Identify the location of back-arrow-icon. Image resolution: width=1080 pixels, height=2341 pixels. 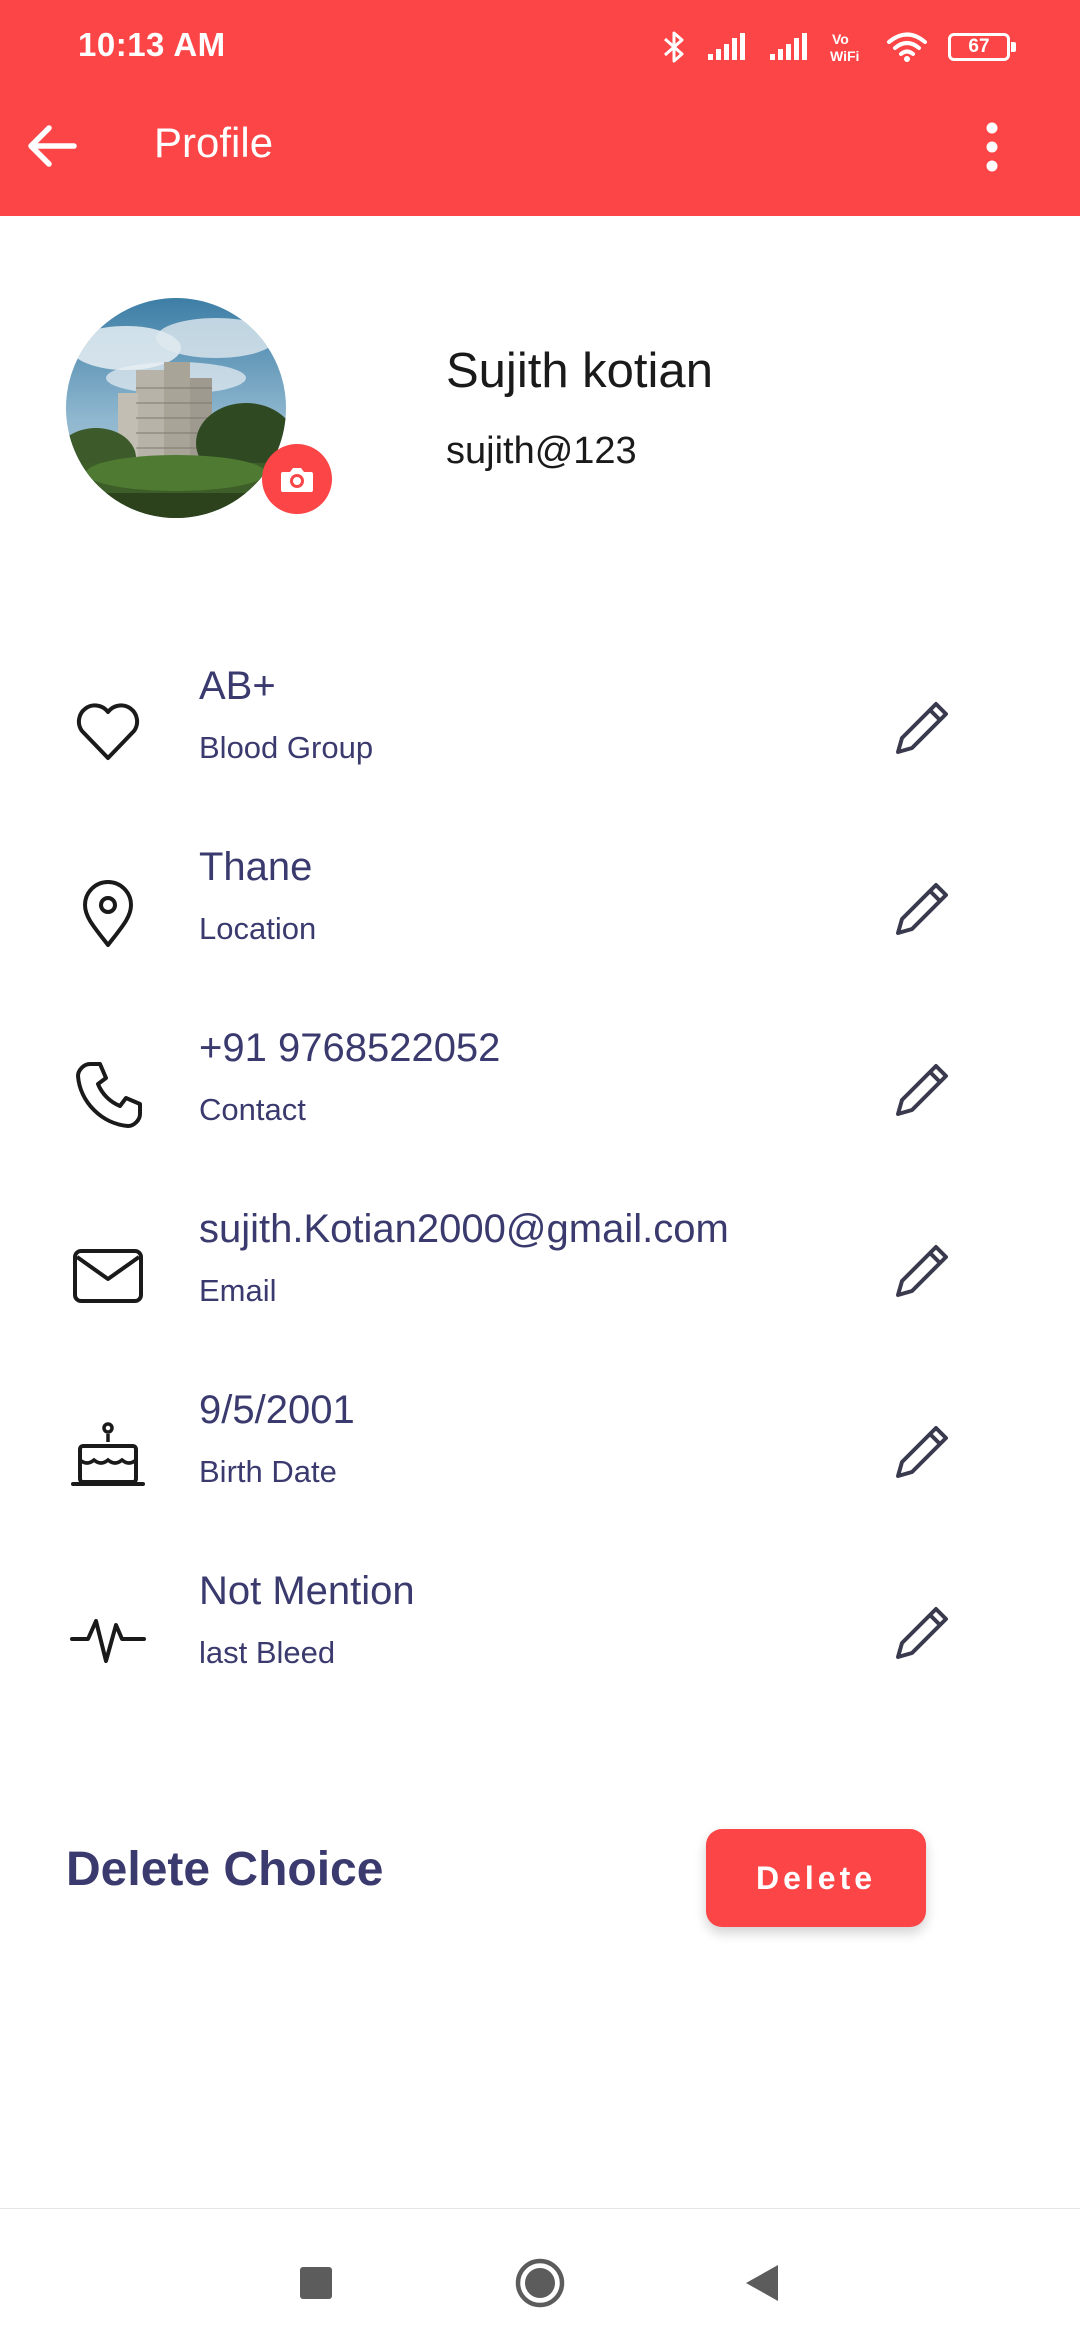
(53, 146).